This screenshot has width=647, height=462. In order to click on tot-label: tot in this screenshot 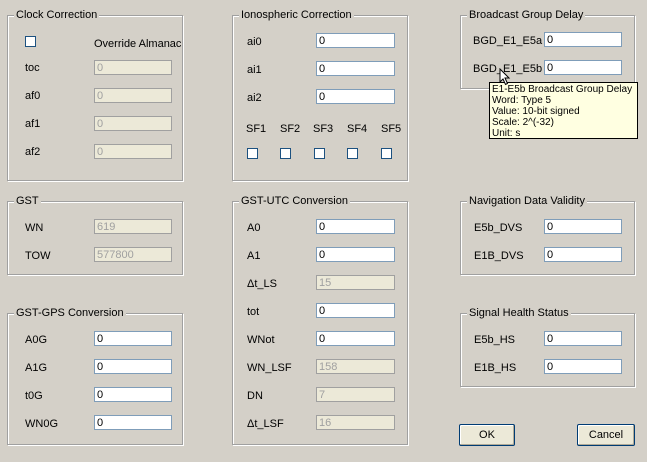, I will do `click(253, 312)`.